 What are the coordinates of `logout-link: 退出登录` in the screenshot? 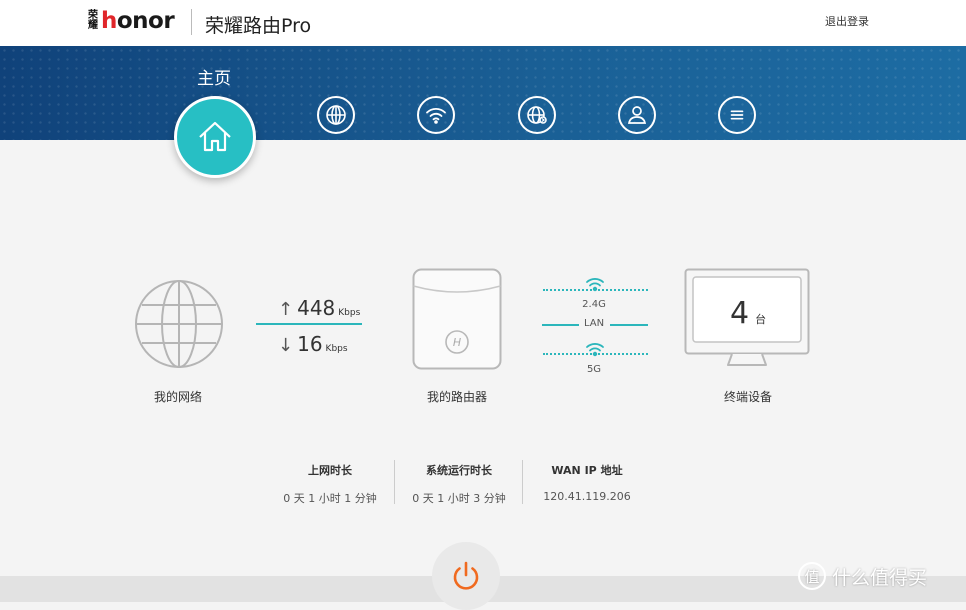 It's located at (847, 21).